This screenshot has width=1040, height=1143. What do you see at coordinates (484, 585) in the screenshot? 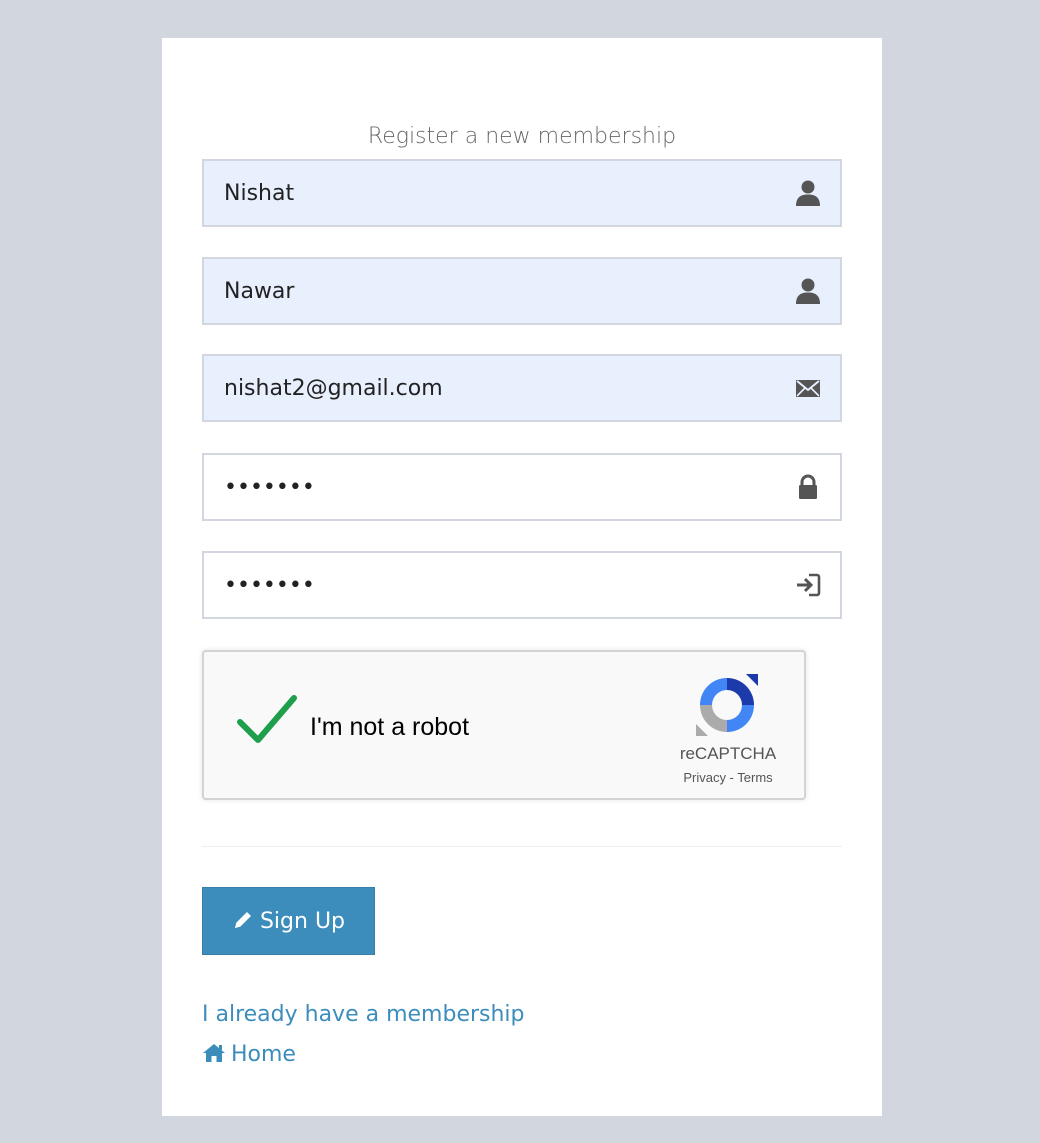
I see `confirm-password-input` at bounding box center [484, 585].